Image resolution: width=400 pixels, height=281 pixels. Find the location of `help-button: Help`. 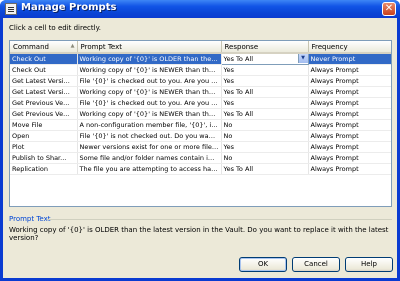

help-button: Help is located at coordinates (369, 264).